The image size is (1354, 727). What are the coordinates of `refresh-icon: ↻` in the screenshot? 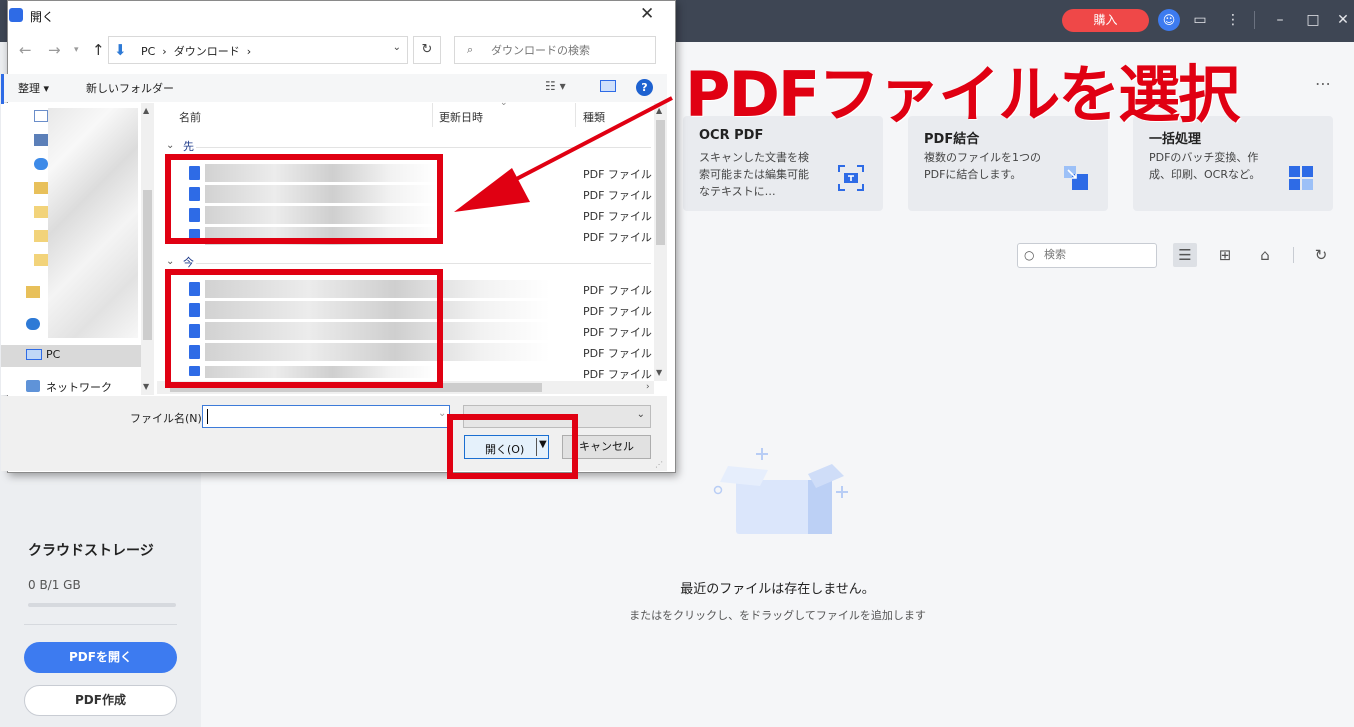 It's located at (1321, 255).